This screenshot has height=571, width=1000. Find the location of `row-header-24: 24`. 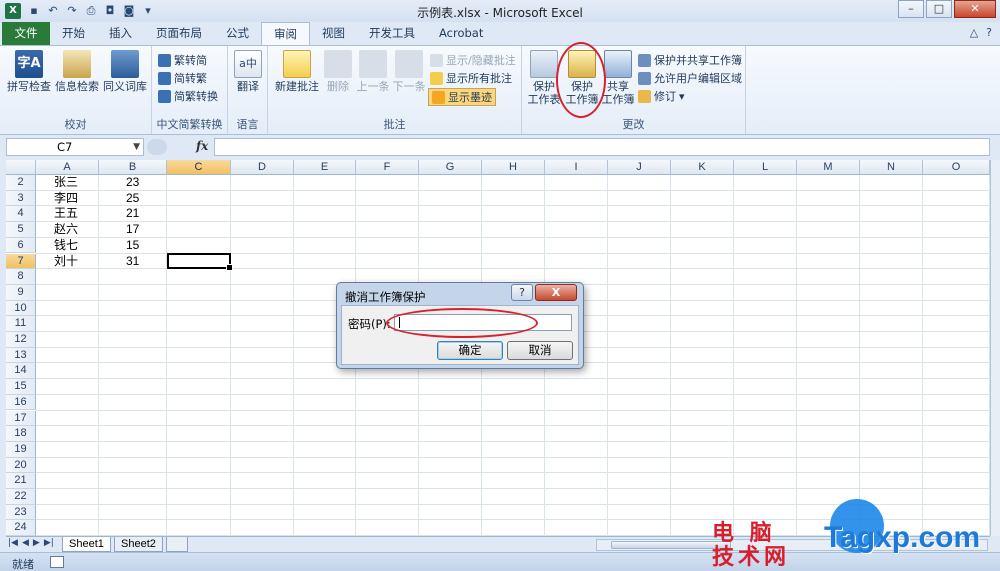

row-header-24: 24 is located at coordinates (21, 528).